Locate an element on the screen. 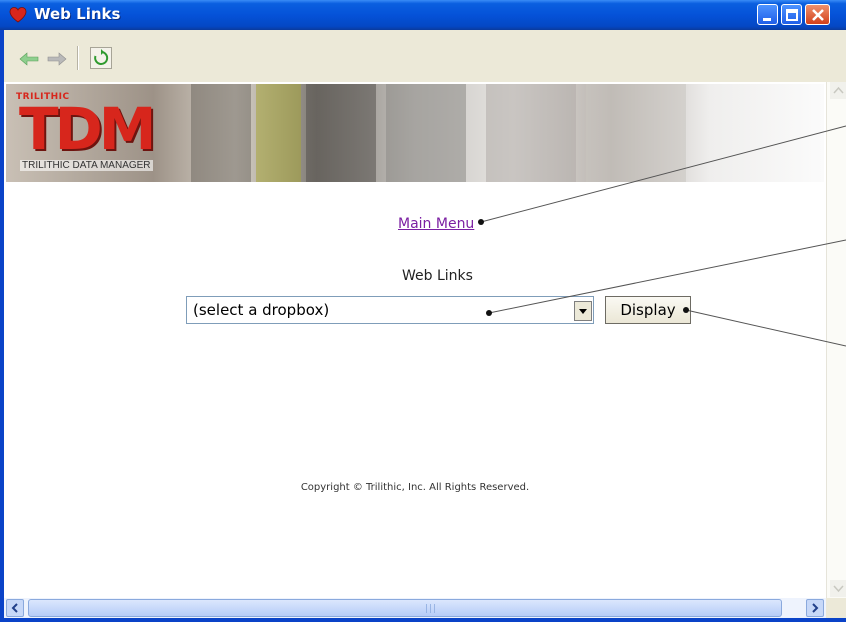 This screenshot has height=622, width=846. maximize-icon is located at coordinates (792, 15).